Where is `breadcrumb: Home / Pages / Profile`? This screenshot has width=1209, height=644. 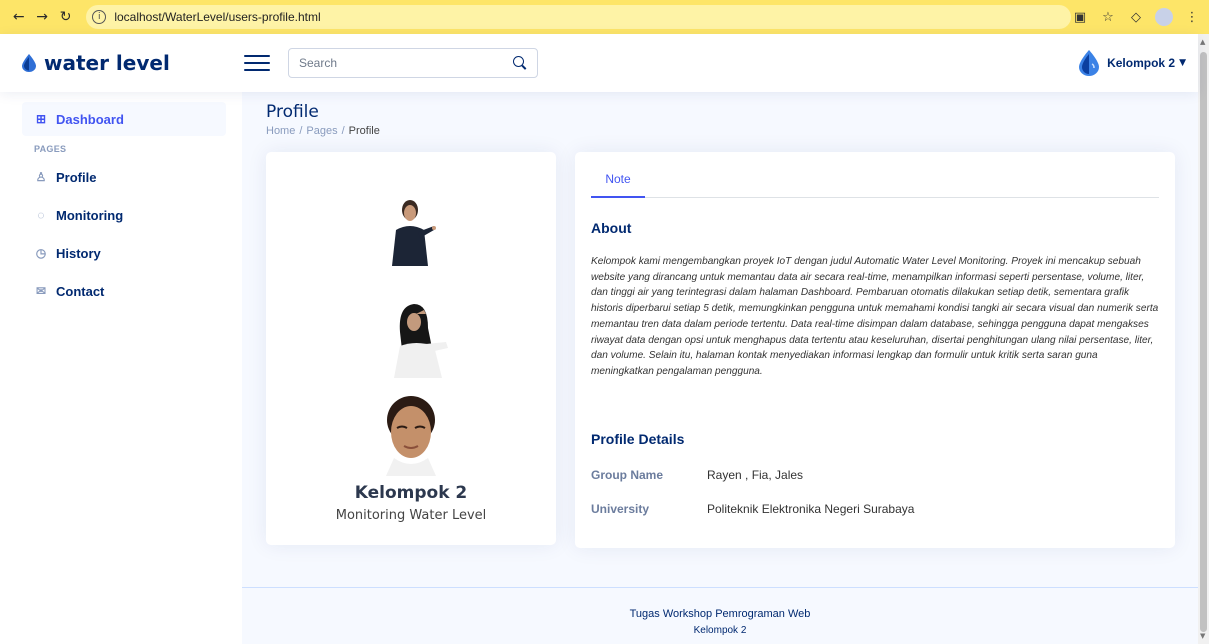
breadcrumb: Home / Pages / Profile is located at coordinates (323, 131).